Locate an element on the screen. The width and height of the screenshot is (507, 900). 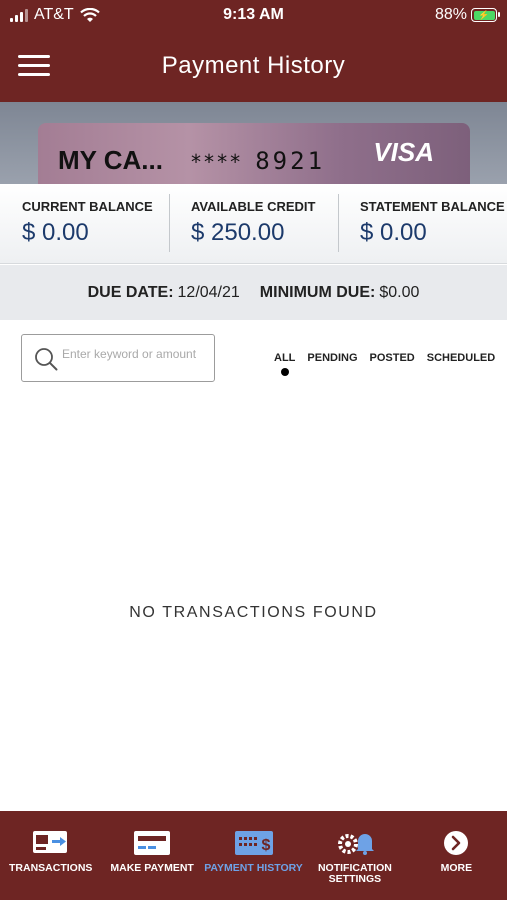
search-input is located at coordinates (134, 354).